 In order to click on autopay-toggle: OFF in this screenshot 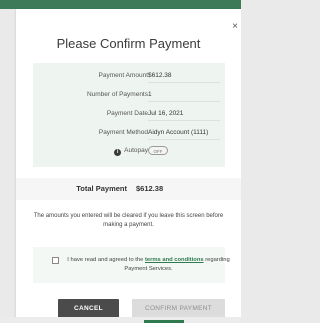, I will do `click(158, 150)`.